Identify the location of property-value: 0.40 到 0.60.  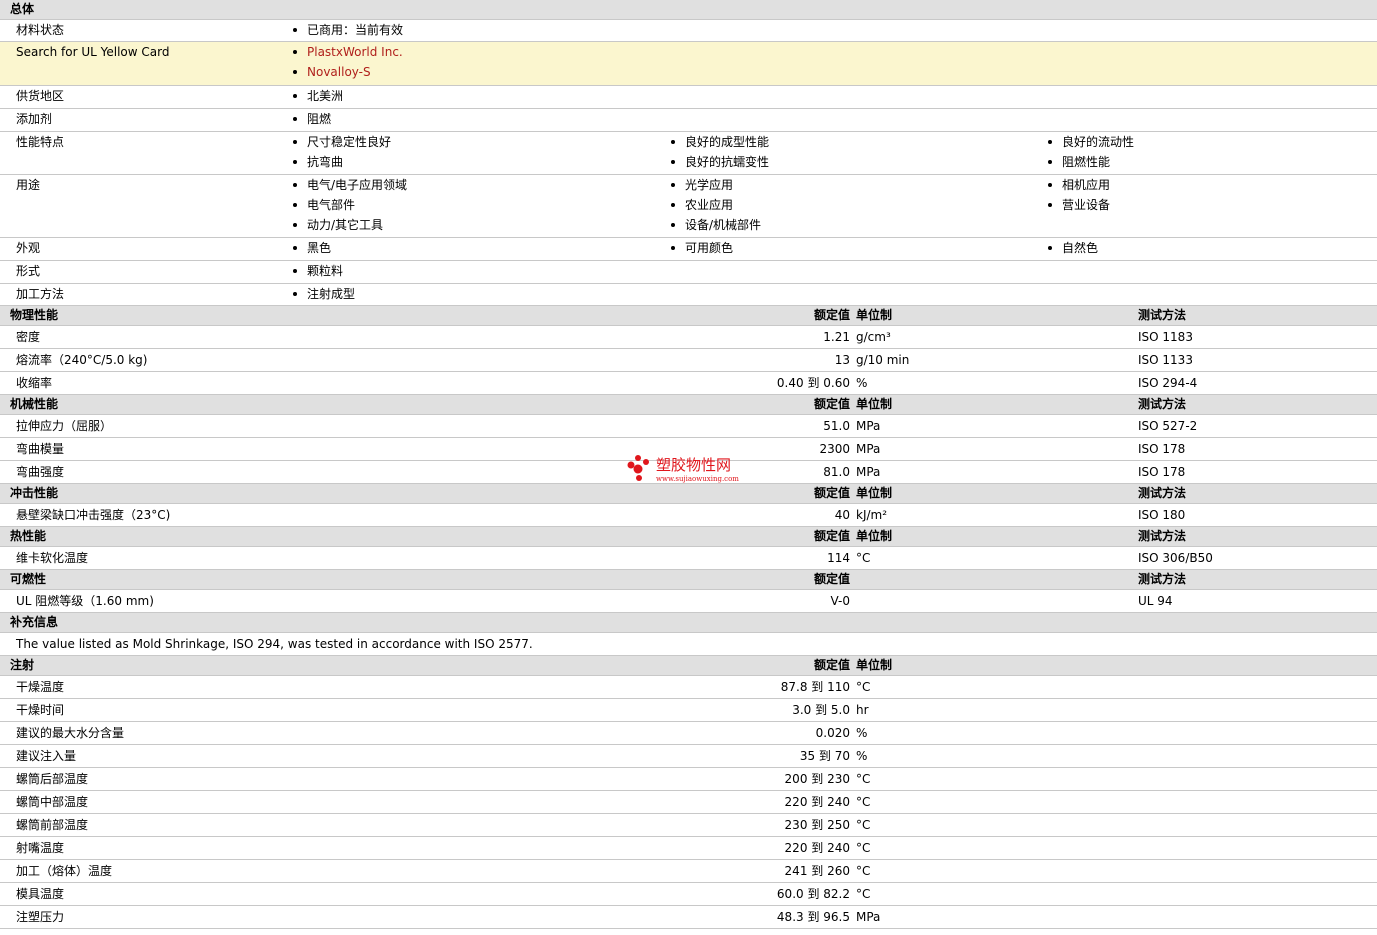
(813, 383).